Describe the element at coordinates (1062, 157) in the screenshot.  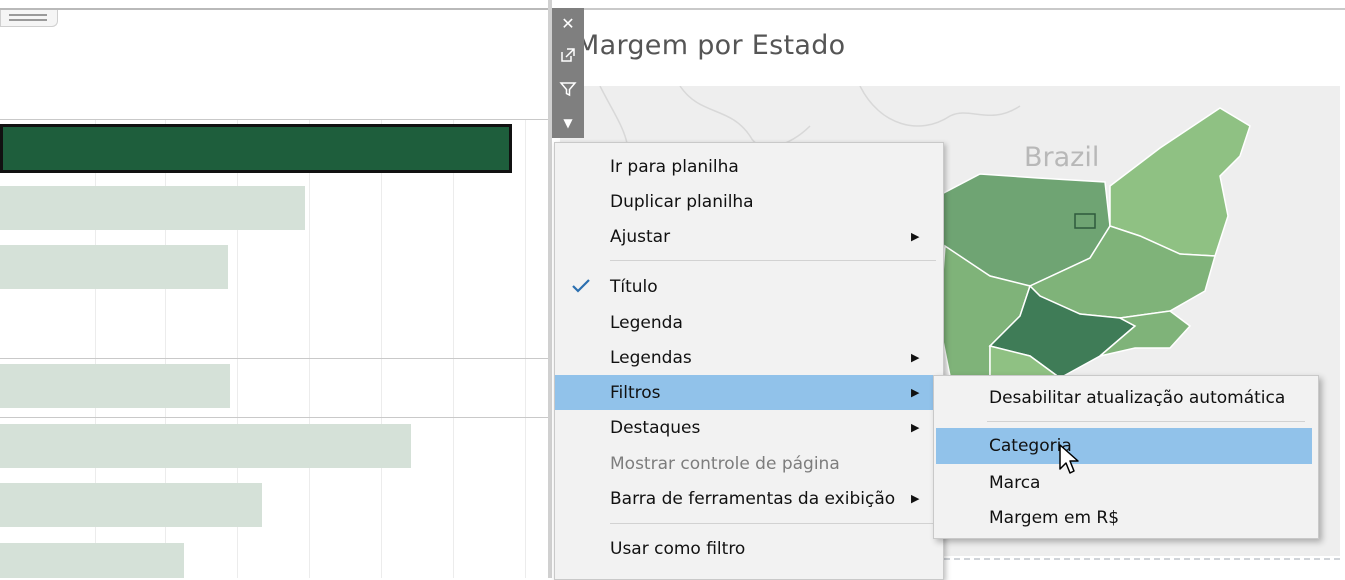
I see `country-label: Brazil` at that location.